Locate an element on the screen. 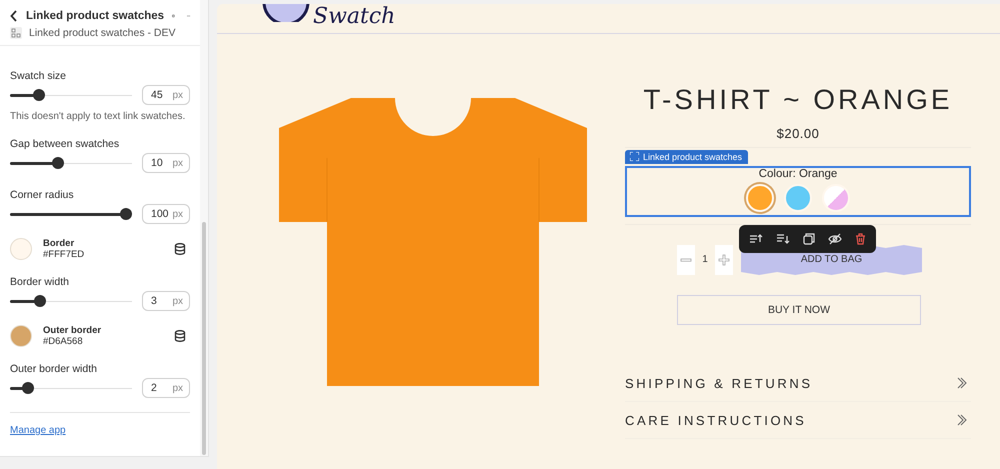 This screenshot has width=1000, height=469. accordion-item: CARE INSTRUCTIONS is located at coordinates (798, 420).